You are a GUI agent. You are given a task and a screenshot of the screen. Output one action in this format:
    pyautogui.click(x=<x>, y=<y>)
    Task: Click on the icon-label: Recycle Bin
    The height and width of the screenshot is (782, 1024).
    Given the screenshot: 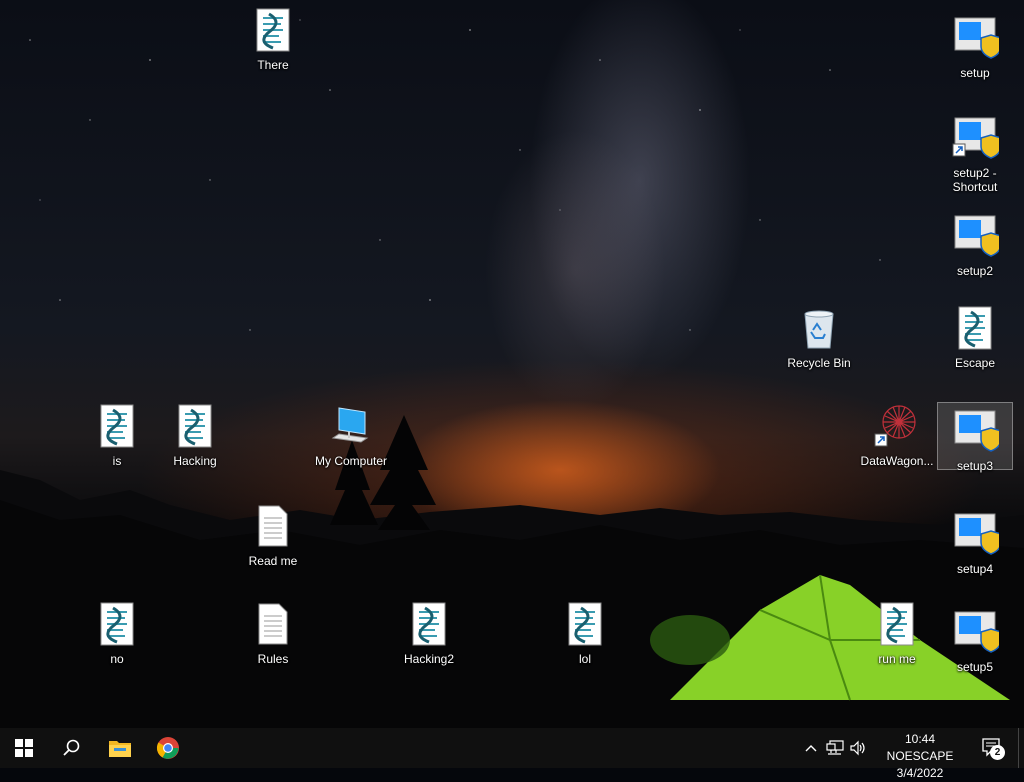 What is the action you would take?
    pyautogui.click(x=819, y=363)
    